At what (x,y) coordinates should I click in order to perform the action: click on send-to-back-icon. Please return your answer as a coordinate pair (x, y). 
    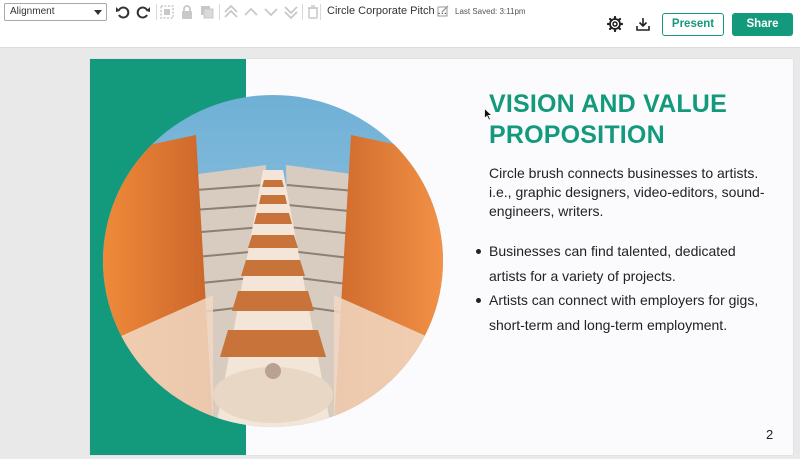
    Looking at the image, I should click on (291, 12).